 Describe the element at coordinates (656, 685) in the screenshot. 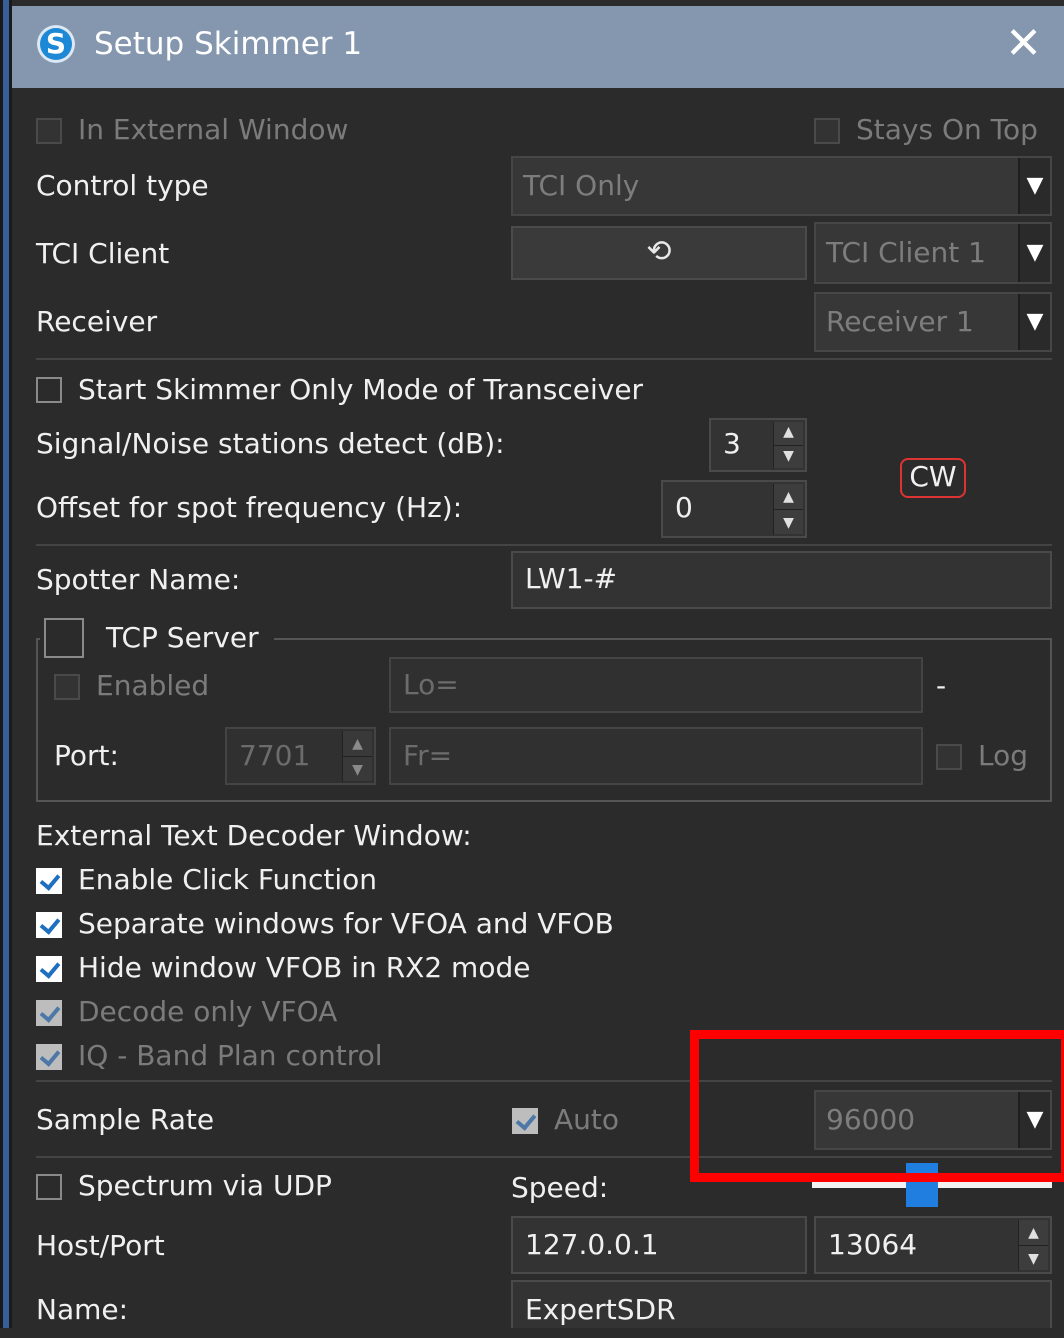

I see `lo-filter-input: Lo=` at that location.